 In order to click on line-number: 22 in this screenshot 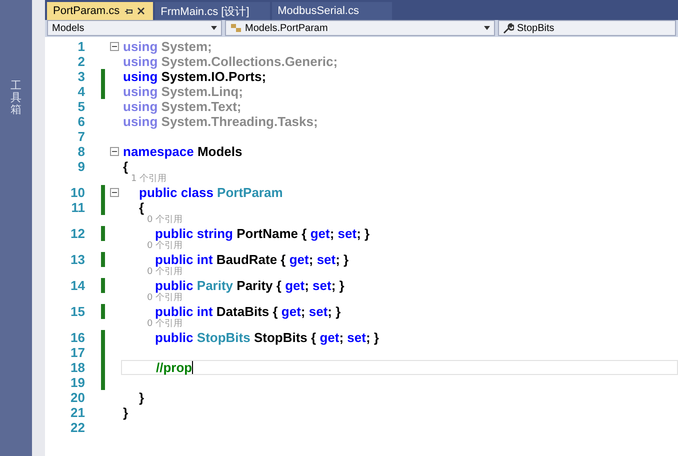, I will do `click(77, 427)`.